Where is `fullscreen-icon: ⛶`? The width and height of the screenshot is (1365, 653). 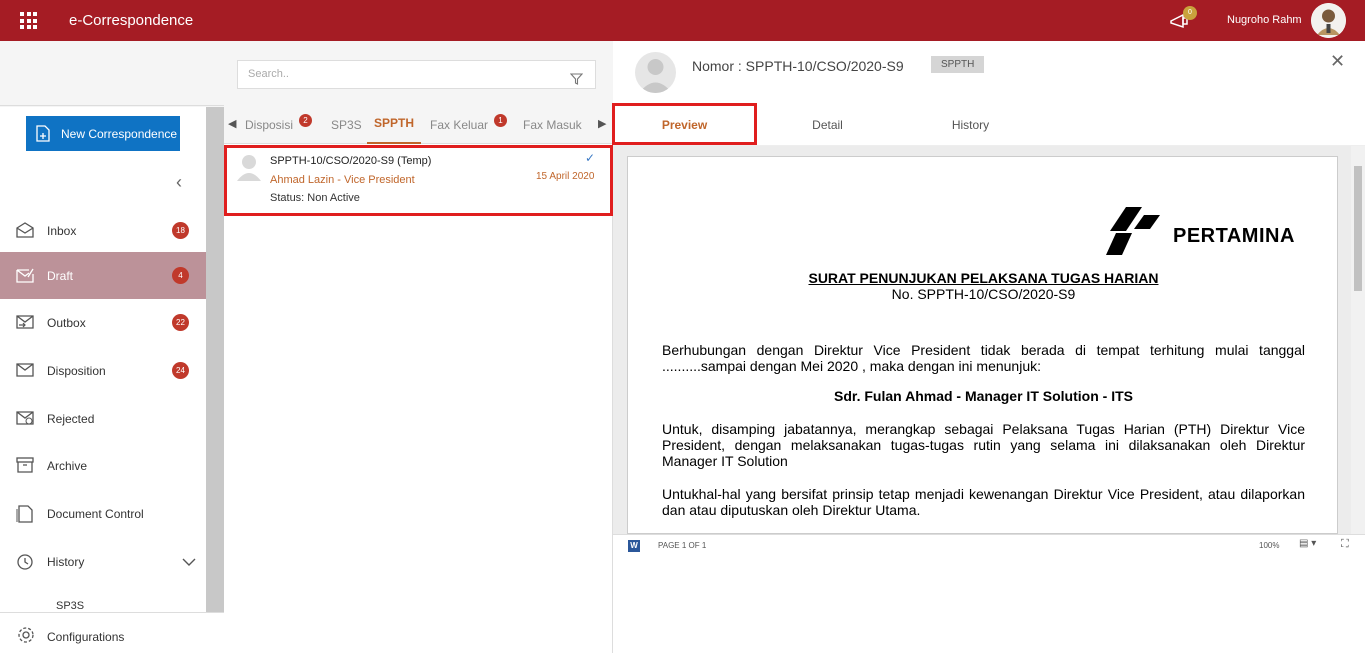 fullscreen-icon: ⛶ is located at coordinates (1345, 544).